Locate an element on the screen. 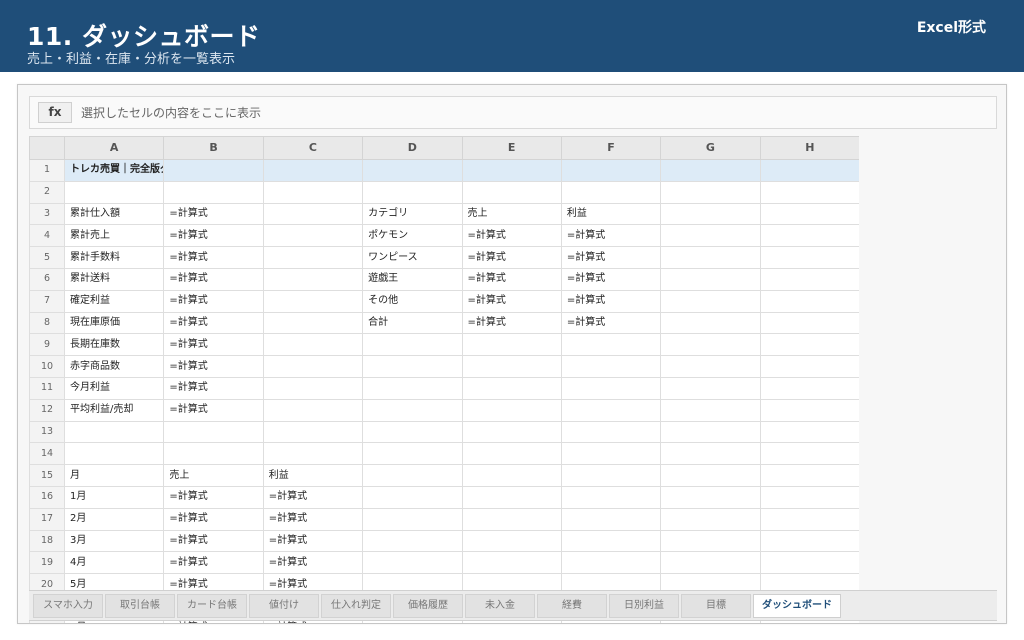 Image resolution: width=1024 pixels, height=640 pixels. cell-h7 is located at coordinates (809, 301).